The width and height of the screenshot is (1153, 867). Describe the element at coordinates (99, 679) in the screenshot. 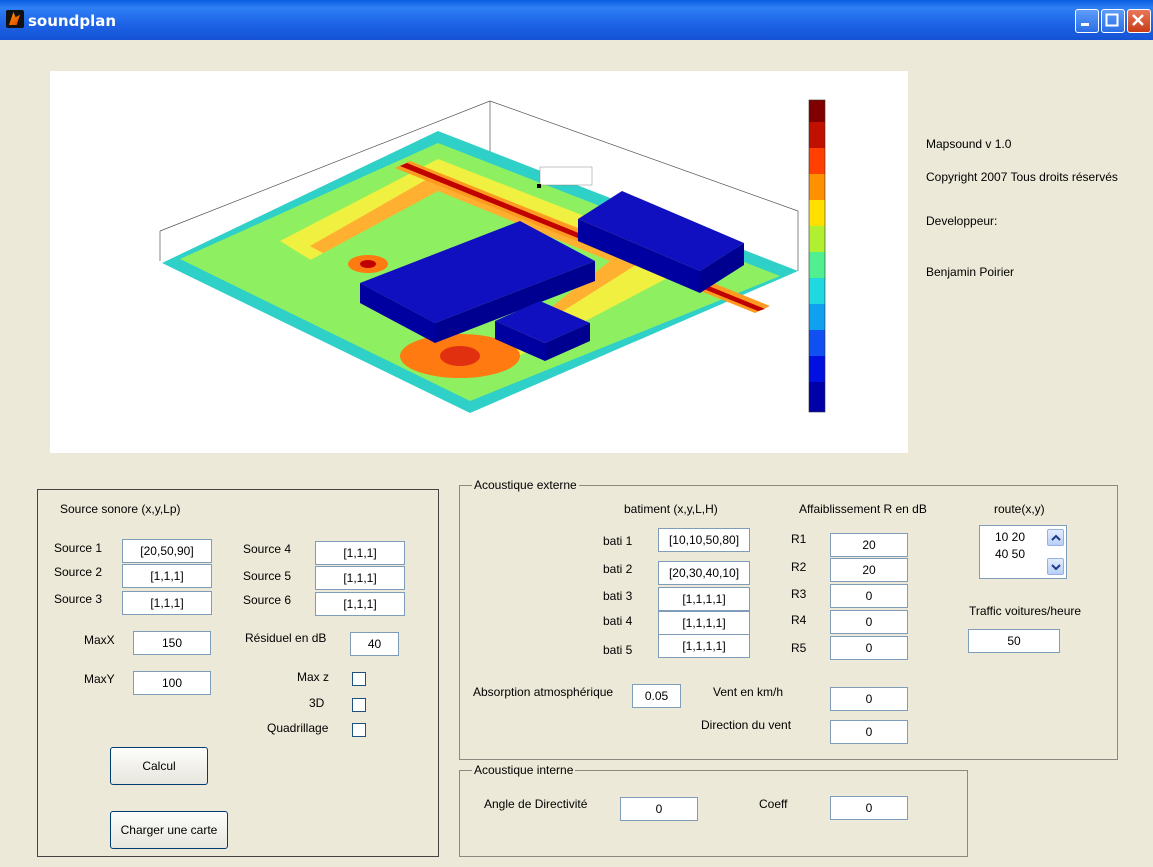

I see `maxy-label: MaxY` at that location.